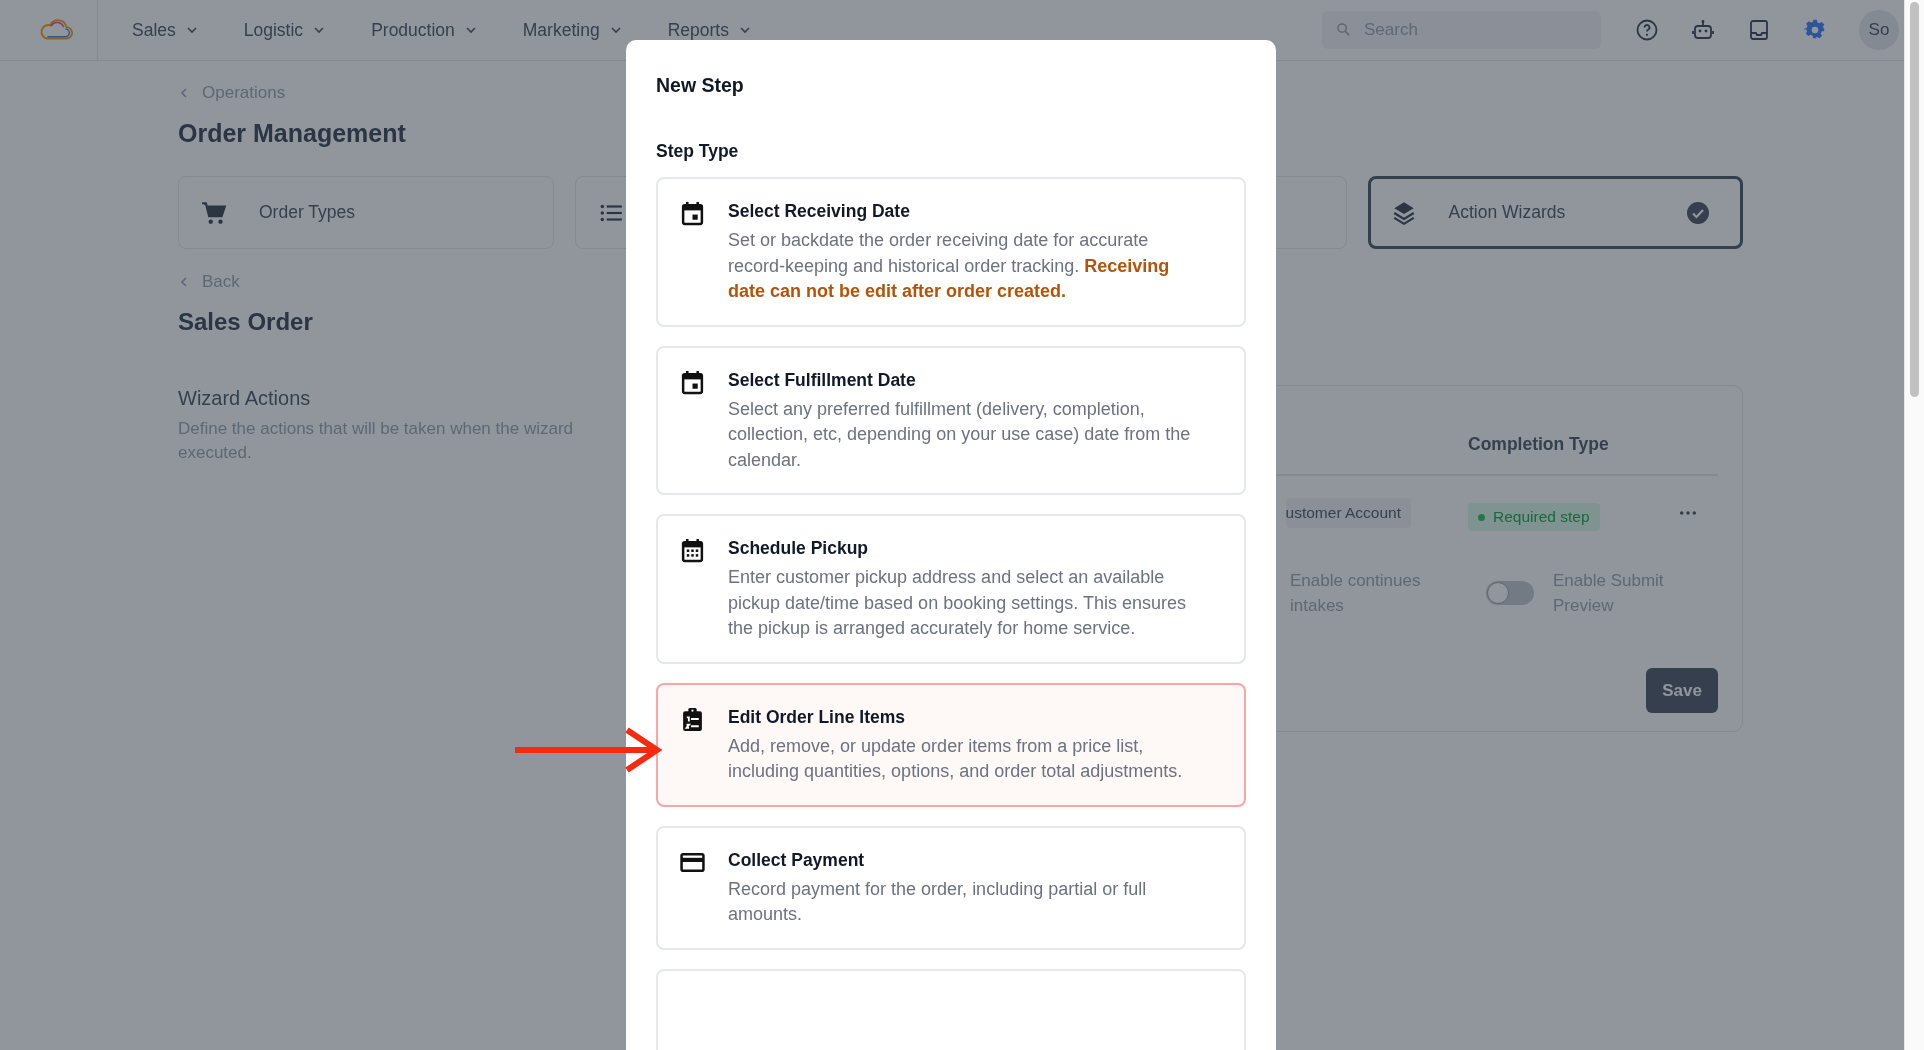 The image size is (1924, 1050). Describe the element at coordinates (284, 30) in the screenshot. I see `nav-menu: Logistic` at that location.